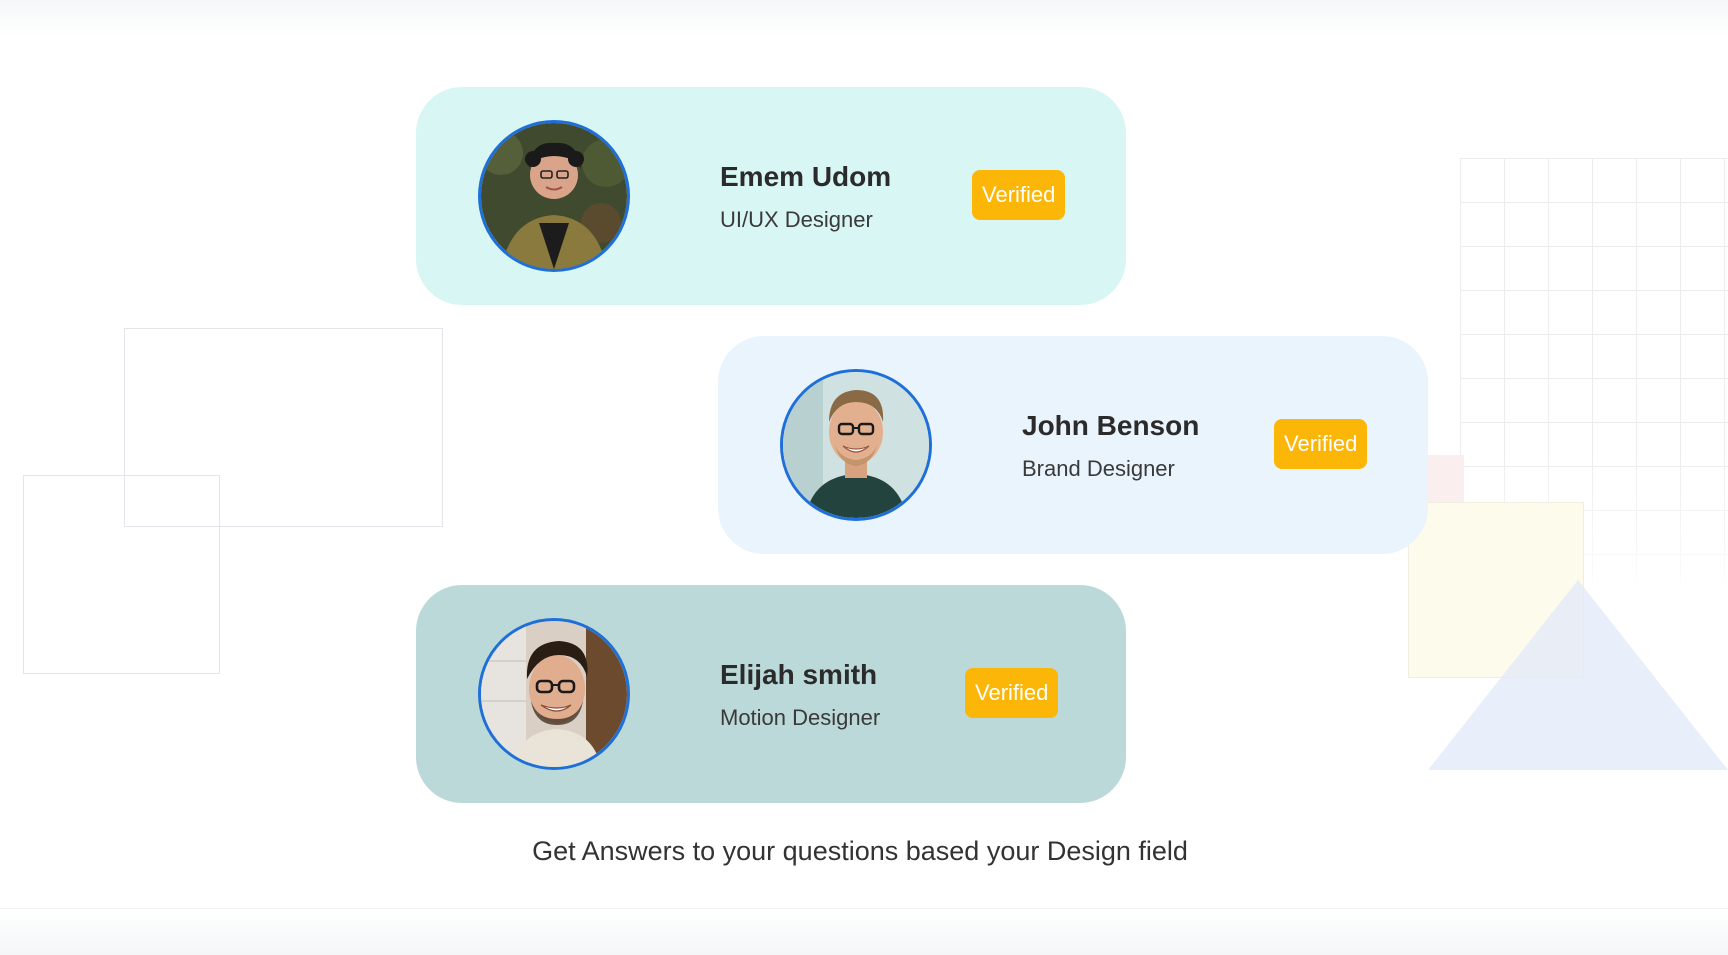  What do you see at coordinates (796, 219) in the screenshot?
I see `profile-role: UI/UX Designer` at bounding box center [796, 219].